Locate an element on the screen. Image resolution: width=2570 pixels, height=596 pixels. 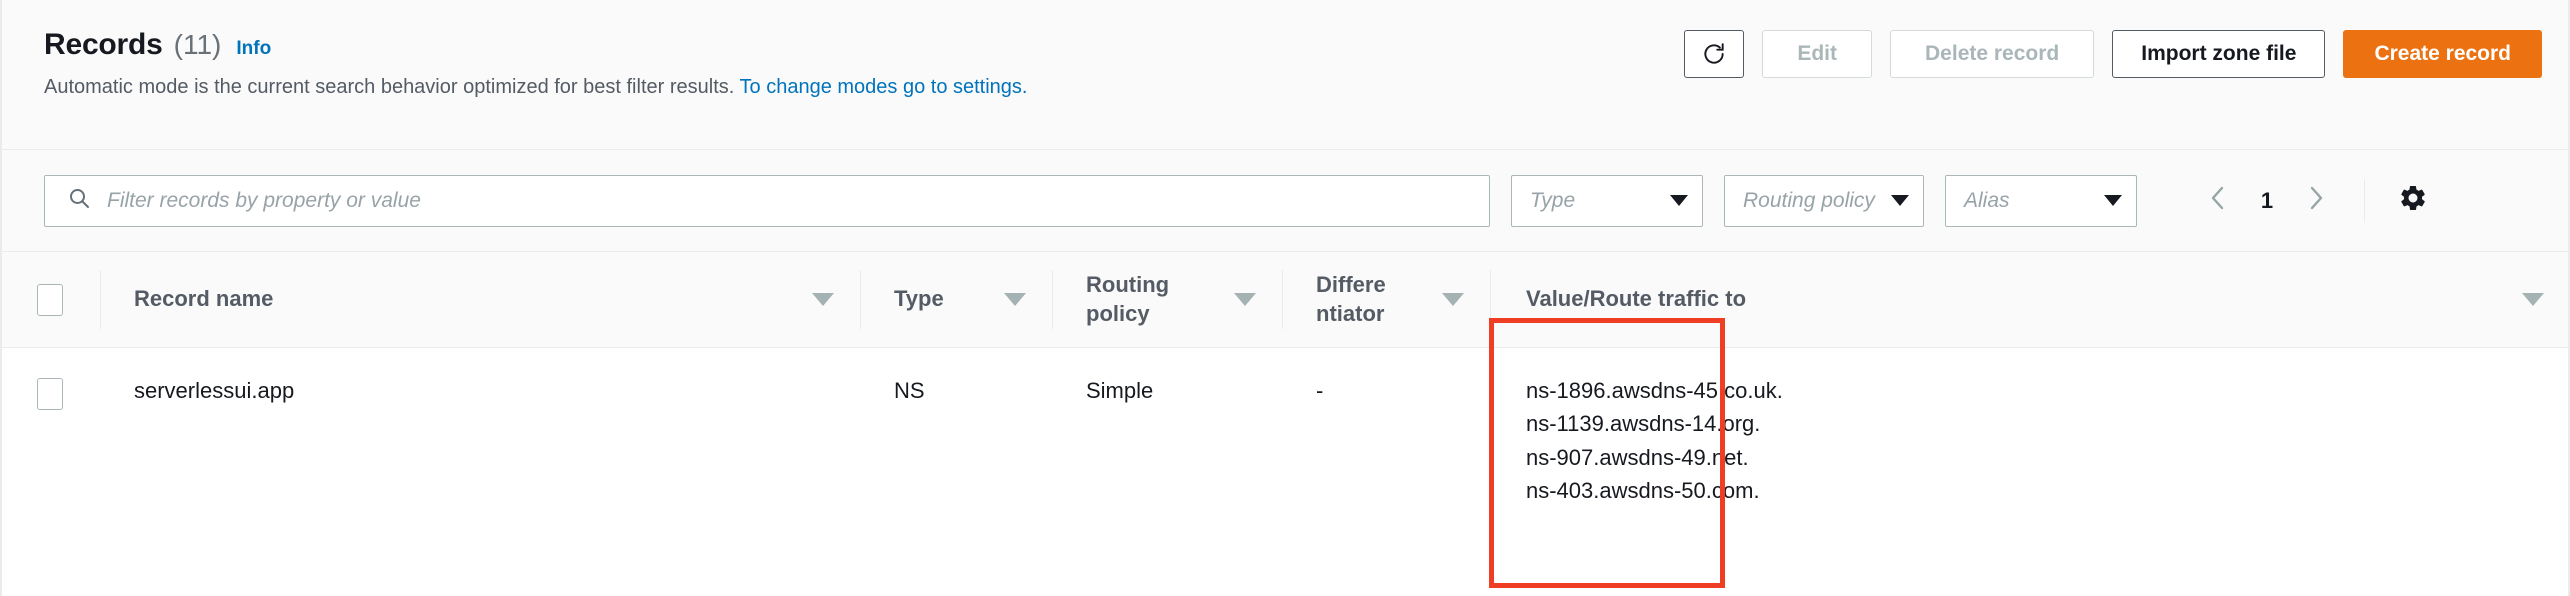
record-type-value: NS is located at coordinates (909, 390).